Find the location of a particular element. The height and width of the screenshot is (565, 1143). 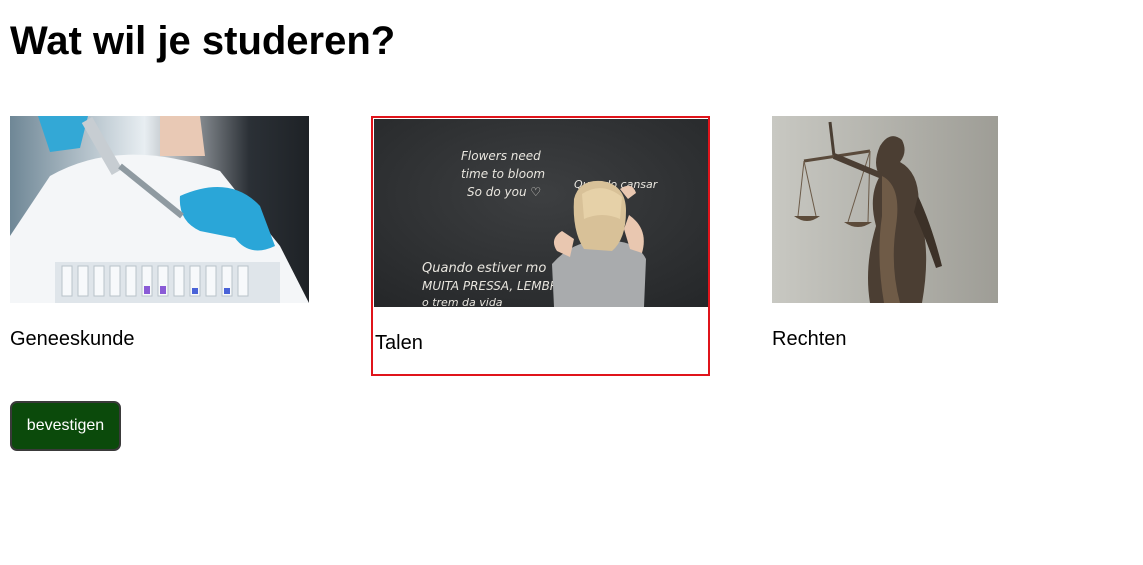

chalk-line-2: time to bloom is located at coordinates (503, 174).